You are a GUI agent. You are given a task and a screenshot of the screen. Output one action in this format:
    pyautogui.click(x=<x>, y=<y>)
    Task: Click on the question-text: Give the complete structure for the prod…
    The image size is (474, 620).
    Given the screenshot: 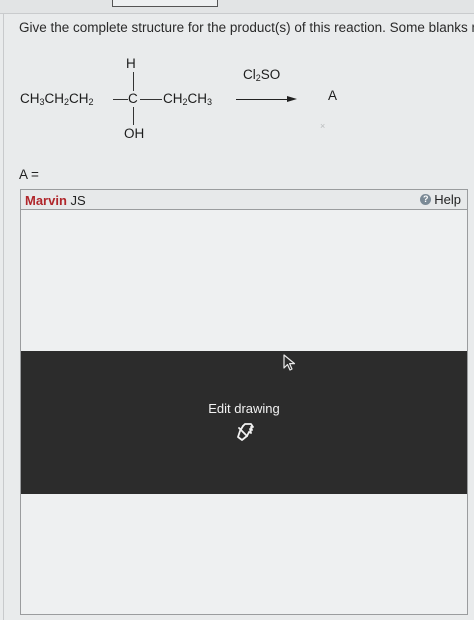 What is the action you would take?
    pyautogui.click(x=246, y=27)
    